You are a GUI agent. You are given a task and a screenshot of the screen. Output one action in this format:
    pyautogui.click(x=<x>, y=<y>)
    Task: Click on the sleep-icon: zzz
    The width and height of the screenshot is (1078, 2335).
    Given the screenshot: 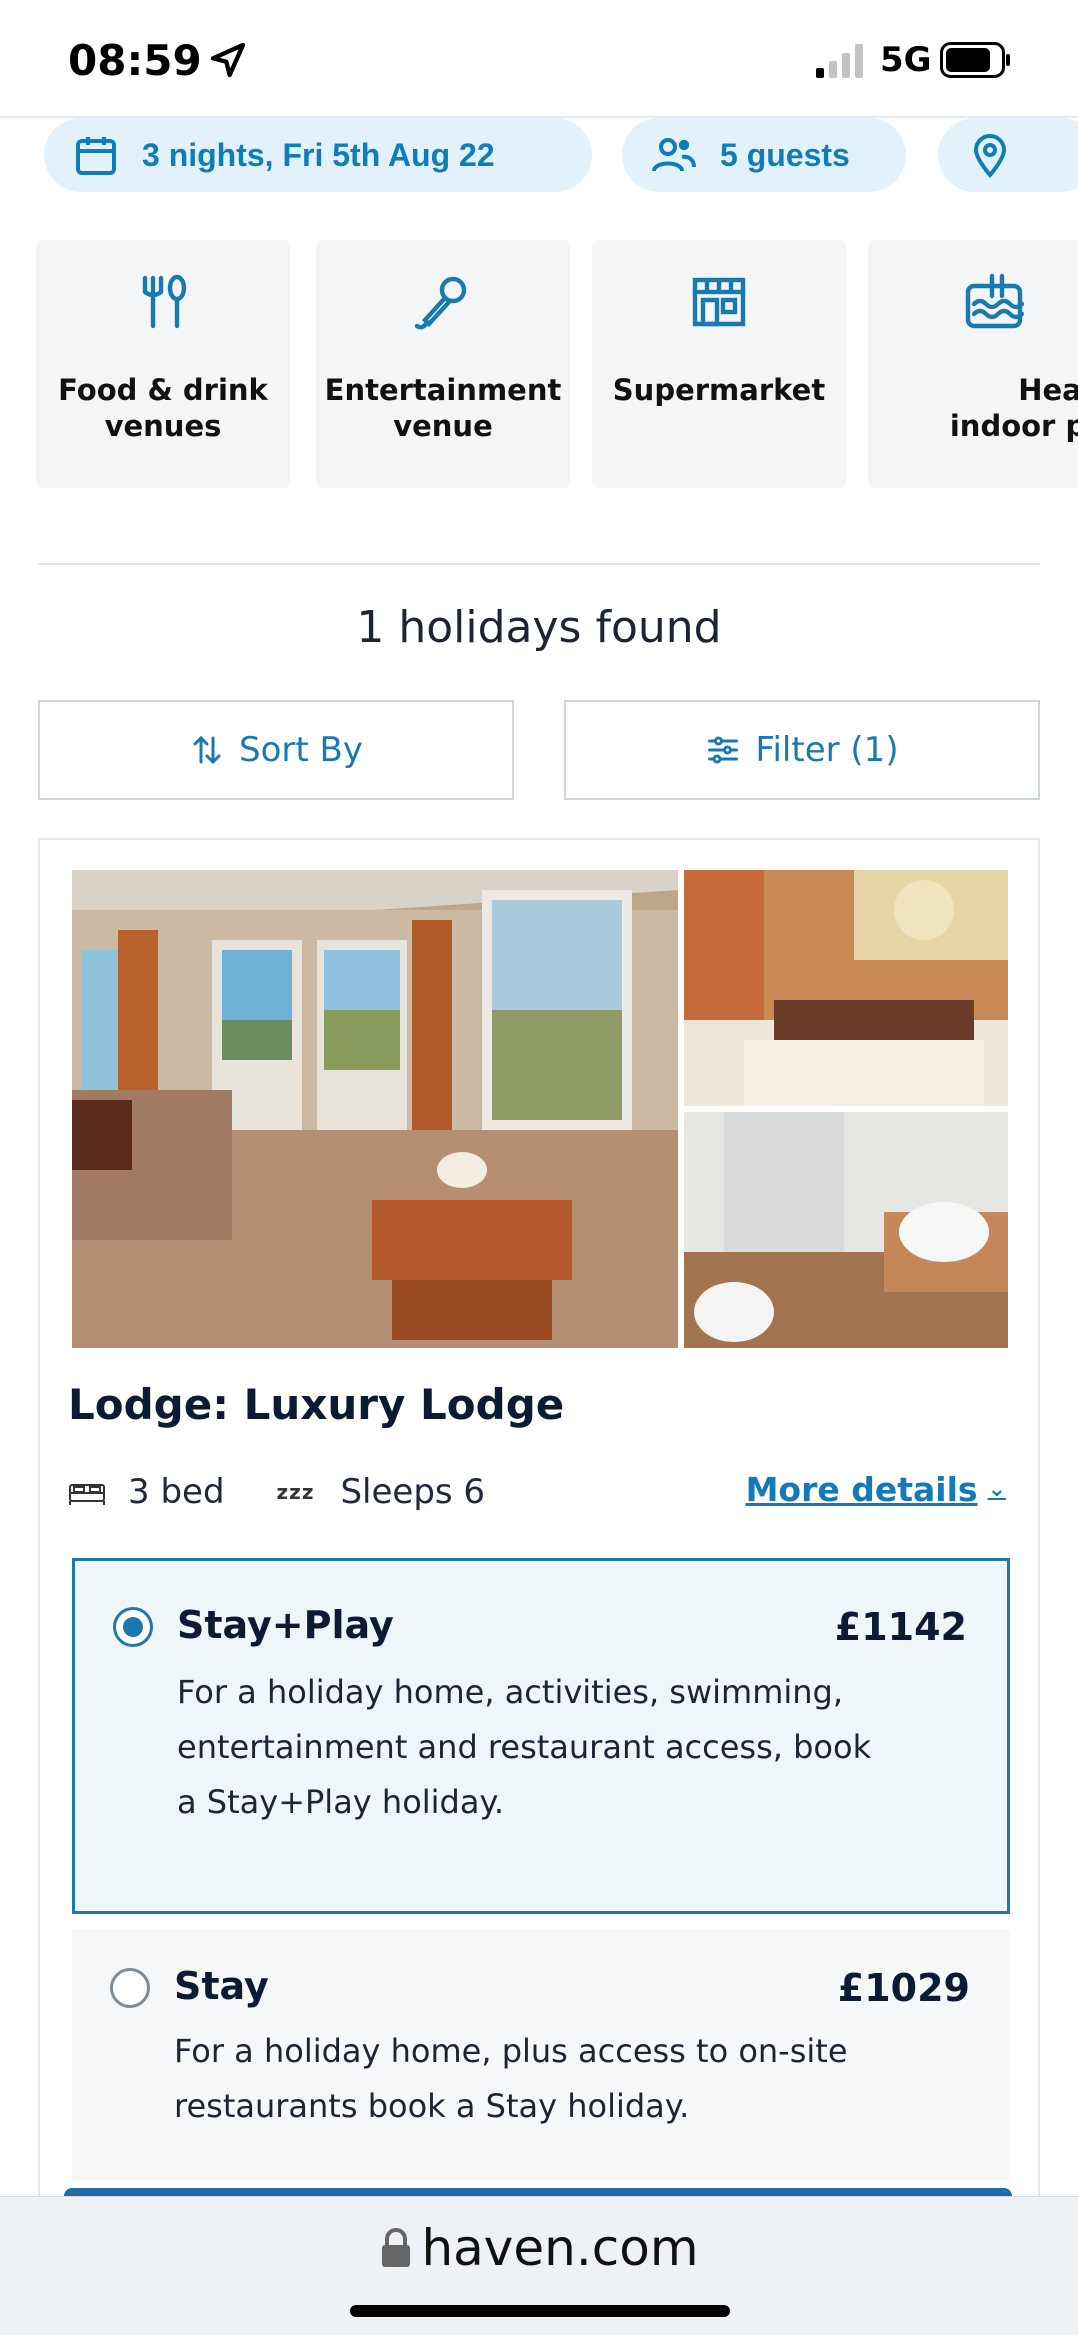 What is the action you would take?
    pyautogui.click(x=295, y=1492)
    